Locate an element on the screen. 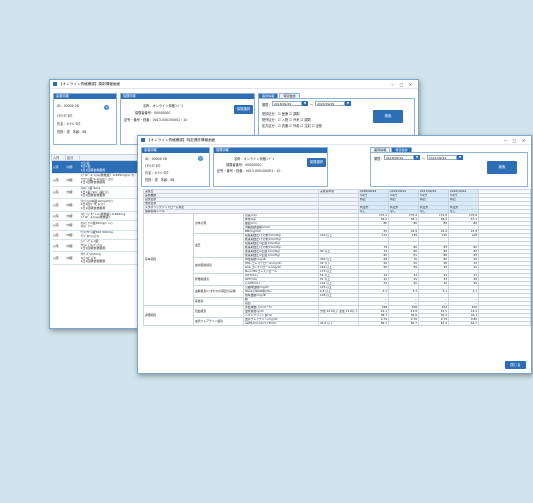  group-label: 血圧 is located at coordinates (218, 245).